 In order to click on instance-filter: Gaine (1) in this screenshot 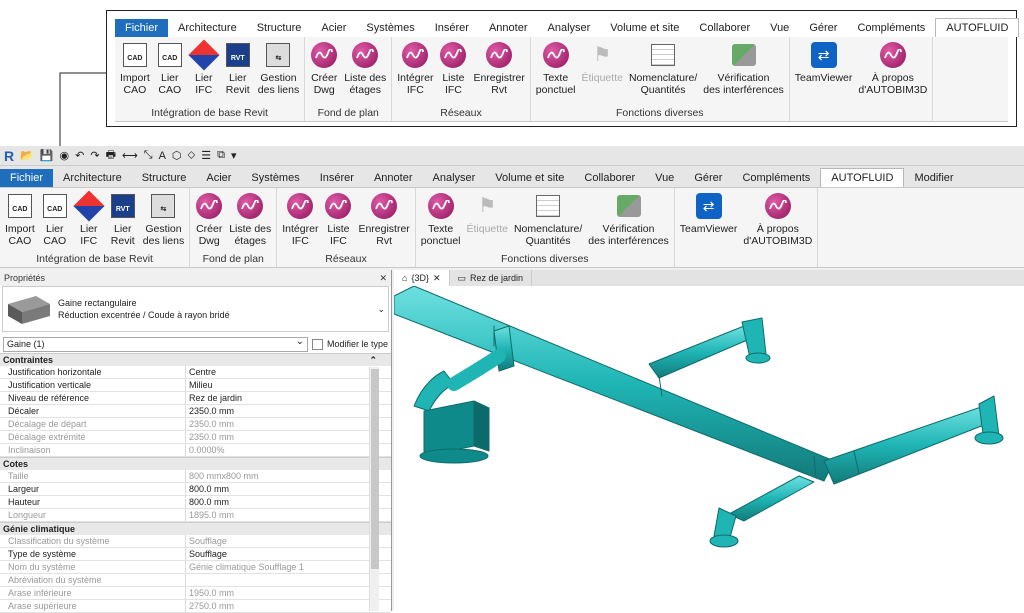, I will do `click(155, 343)`.